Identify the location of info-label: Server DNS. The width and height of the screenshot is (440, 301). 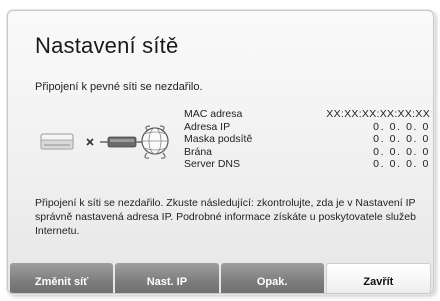
(212, 164).